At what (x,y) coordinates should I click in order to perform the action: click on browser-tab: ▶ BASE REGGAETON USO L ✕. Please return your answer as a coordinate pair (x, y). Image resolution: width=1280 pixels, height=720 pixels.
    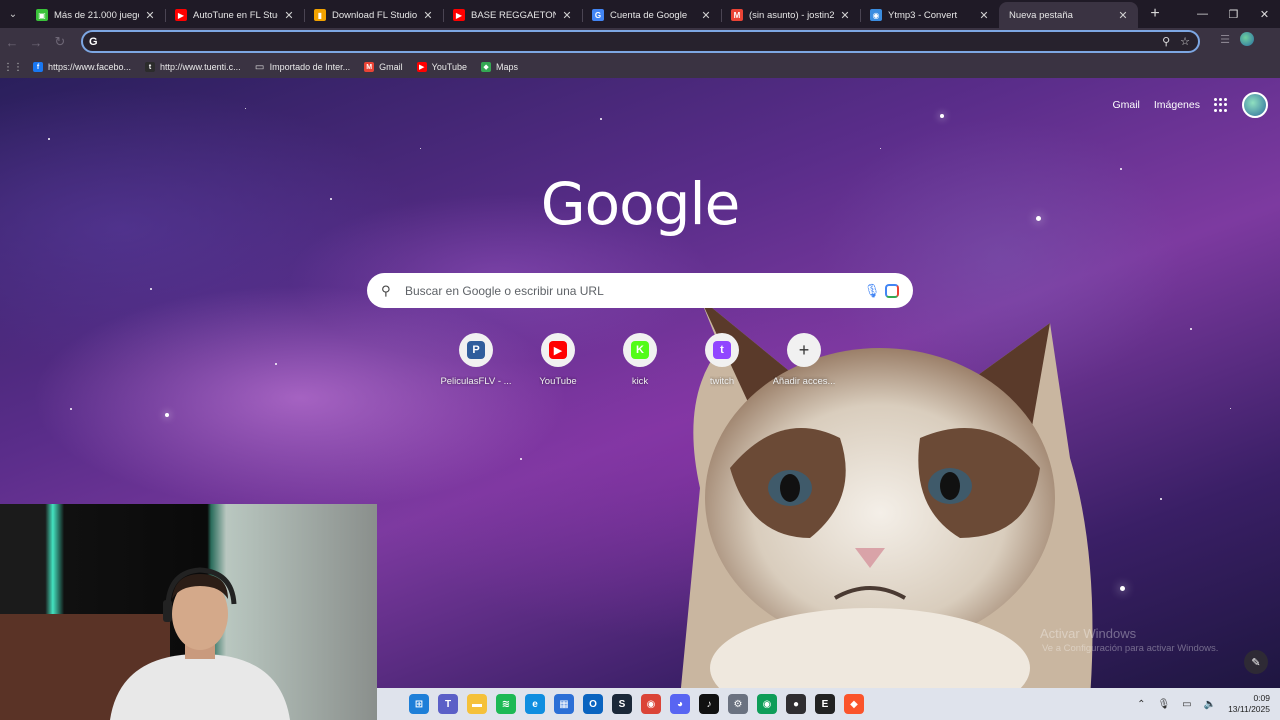
    Looking at the image, I should click on (512, 15).